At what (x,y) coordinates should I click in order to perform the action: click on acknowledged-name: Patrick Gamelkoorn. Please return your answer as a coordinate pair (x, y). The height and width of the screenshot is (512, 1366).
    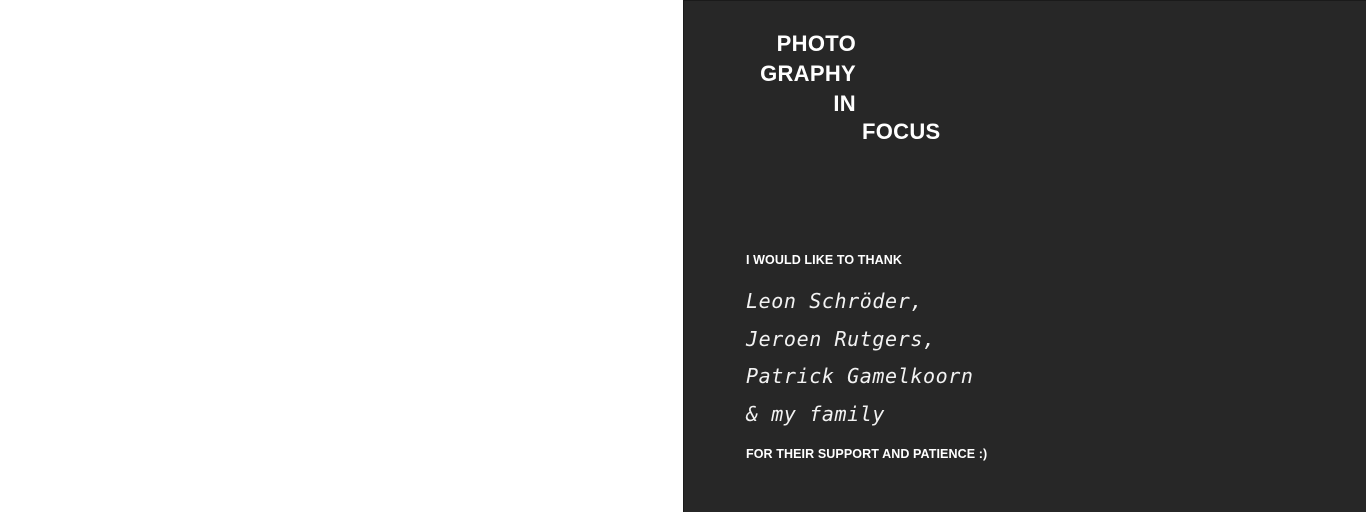
    Looking at the image, I should click on (860, 376).